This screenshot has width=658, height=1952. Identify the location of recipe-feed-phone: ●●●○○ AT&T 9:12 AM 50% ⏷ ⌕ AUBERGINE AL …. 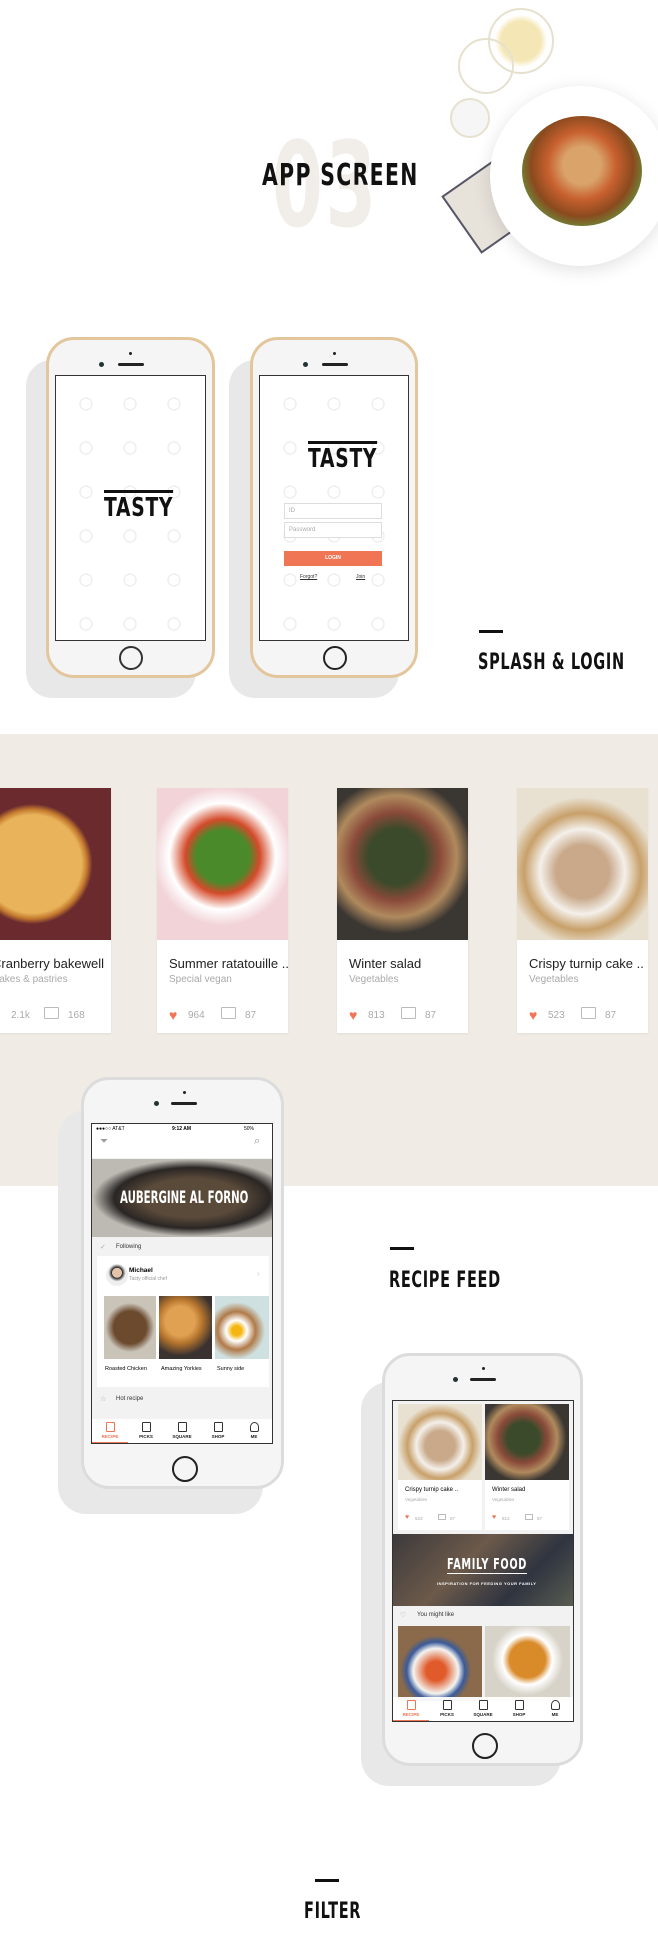
(182, 1283).